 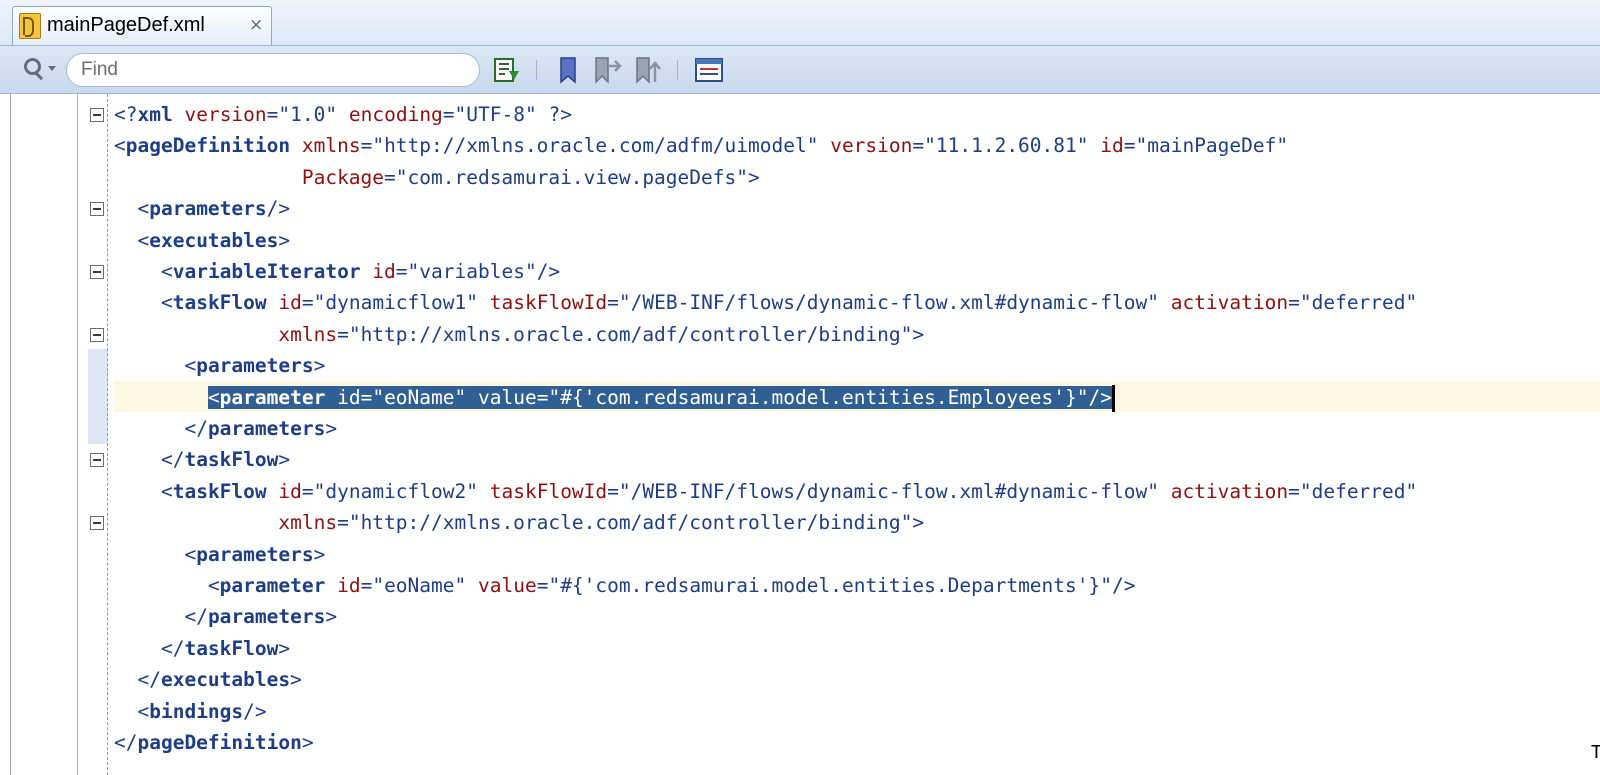 I want to click on next-bookmark-button, so click(x=648, y=70).